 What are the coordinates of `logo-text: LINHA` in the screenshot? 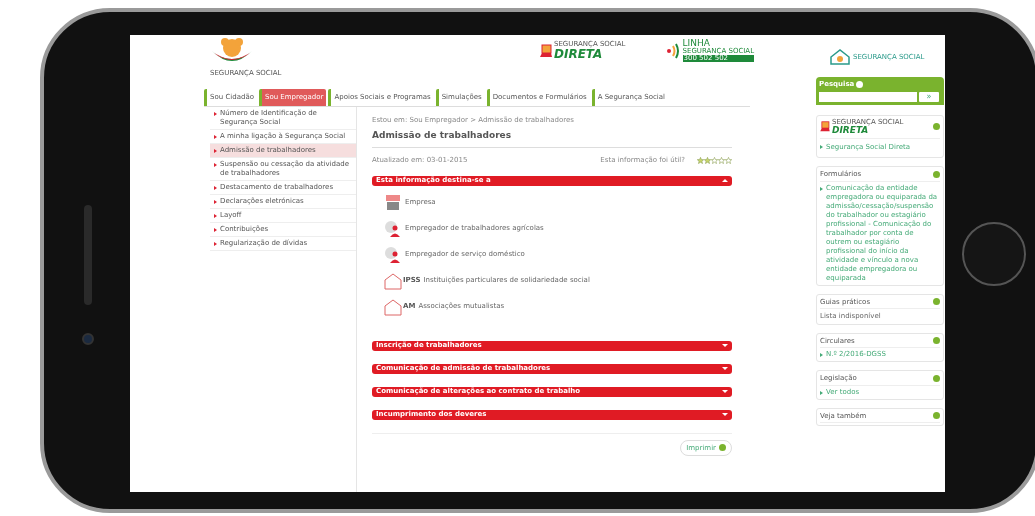 It's located at (696, 43).